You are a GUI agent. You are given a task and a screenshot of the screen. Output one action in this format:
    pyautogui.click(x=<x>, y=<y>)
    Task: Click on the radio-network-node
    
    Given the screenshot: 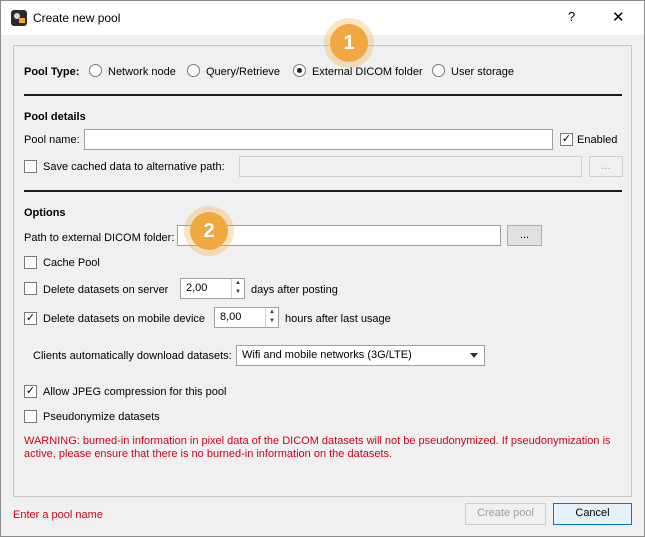 What is the action you would take?
    pyautogui.click(x=95, y=70)
    